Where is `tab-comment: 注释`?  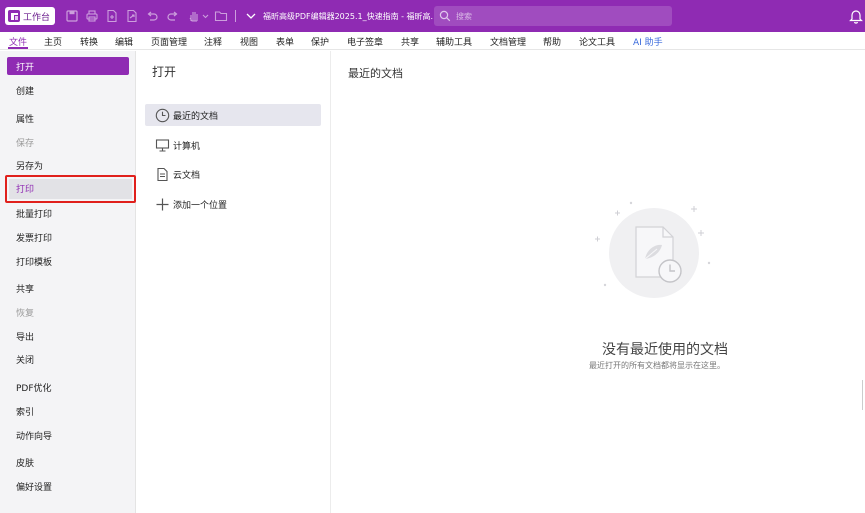 tab-comment: 注释 is located at coordinates (213, 41).